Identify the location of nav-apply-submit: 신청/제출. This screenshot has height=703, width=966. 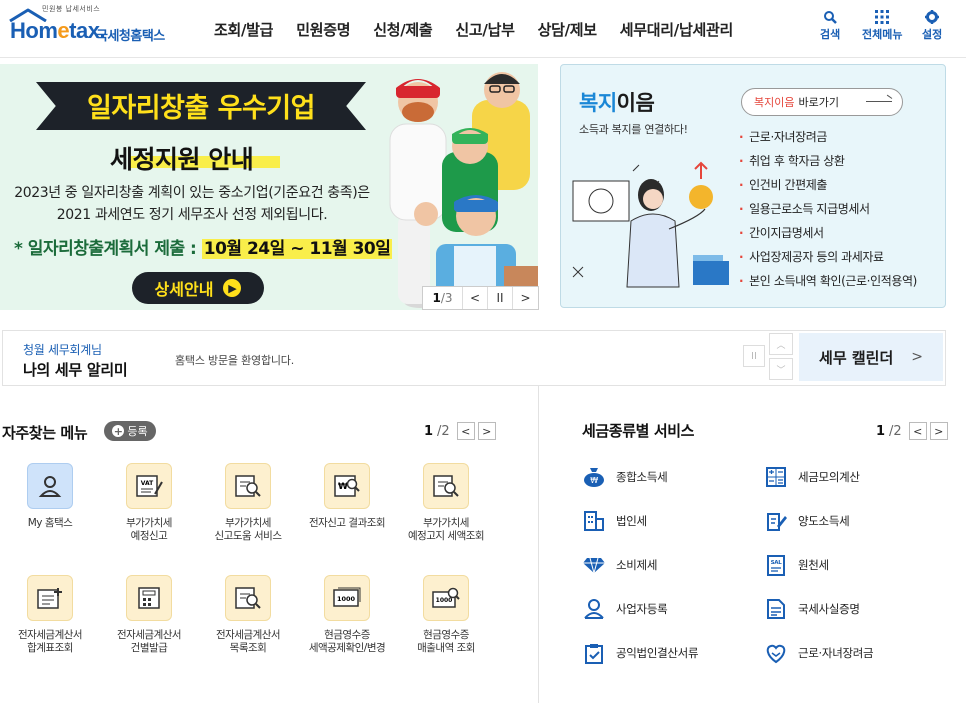
(402, 29).